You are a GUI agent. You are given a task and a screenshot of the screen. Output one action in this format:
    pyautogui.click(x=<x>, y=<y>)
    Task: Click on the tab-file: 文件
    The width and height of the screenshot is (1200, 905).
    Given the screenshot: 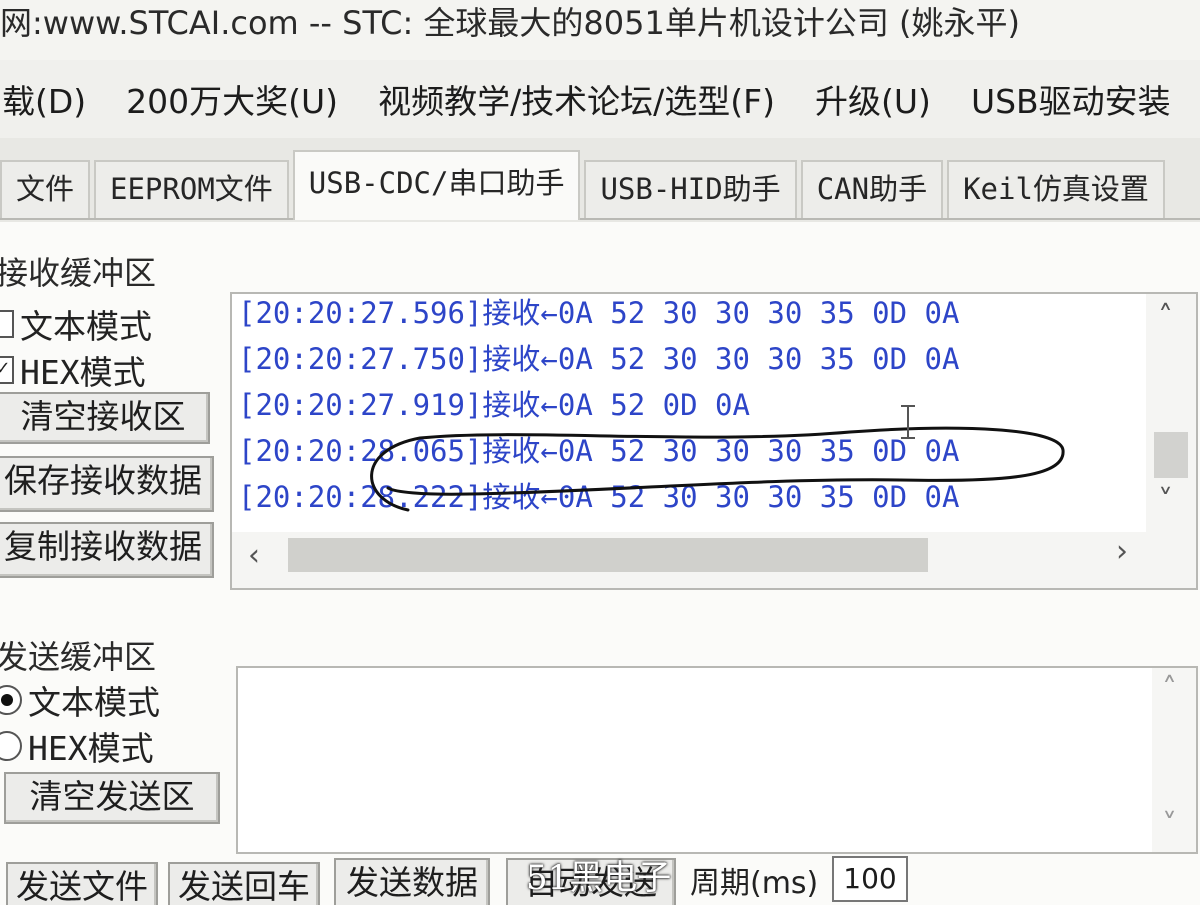 What is the action you would take?
    pyautogui.click(x=45, y=189)
    